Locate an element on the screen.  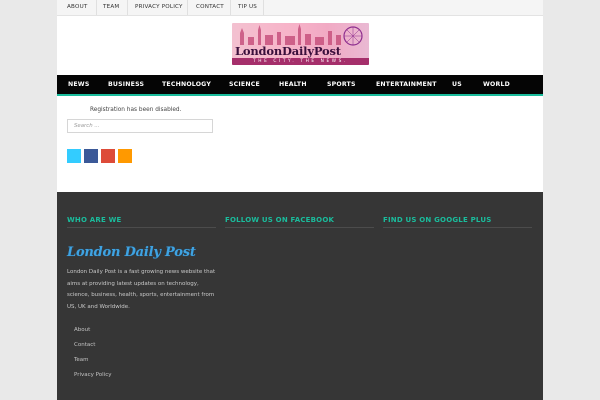
nav-item-news: NEWS is located at coordinates (79, 84).